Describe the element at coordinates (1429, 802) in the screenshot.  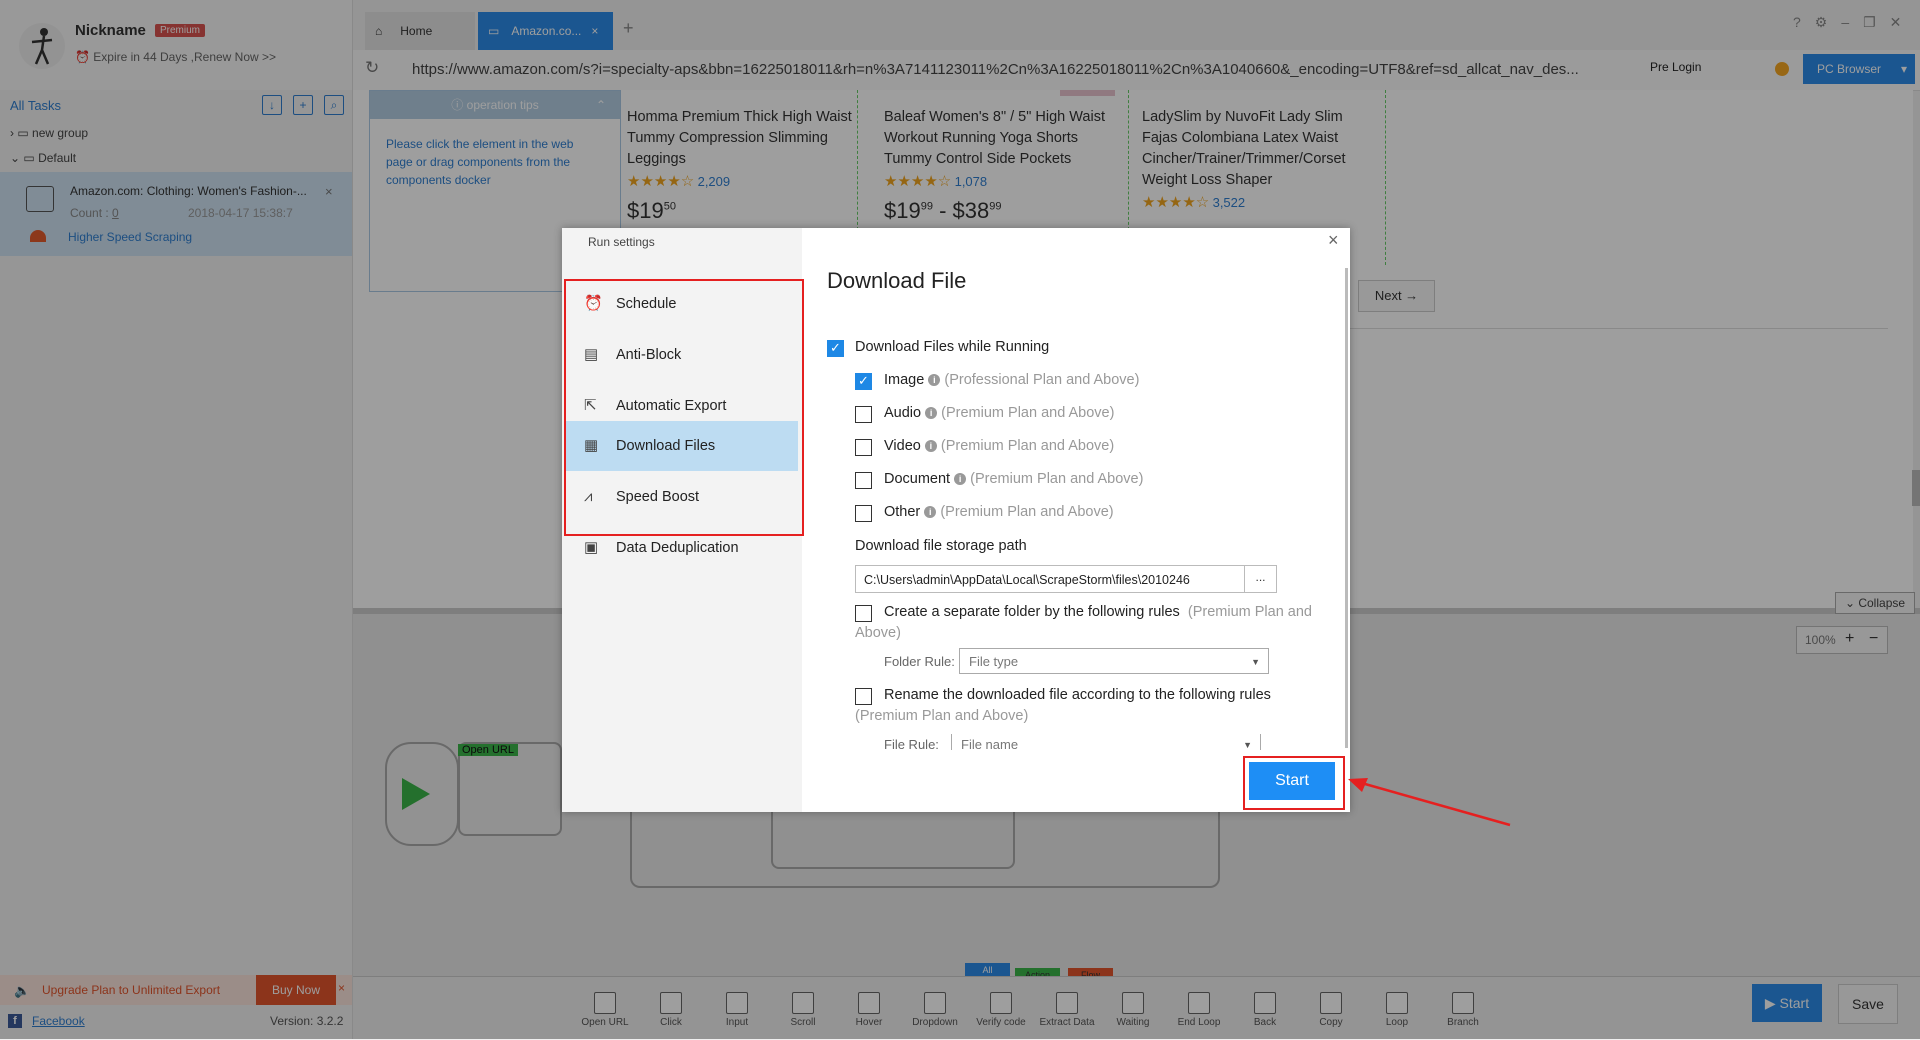
I see `annotation-arrow` at that location.